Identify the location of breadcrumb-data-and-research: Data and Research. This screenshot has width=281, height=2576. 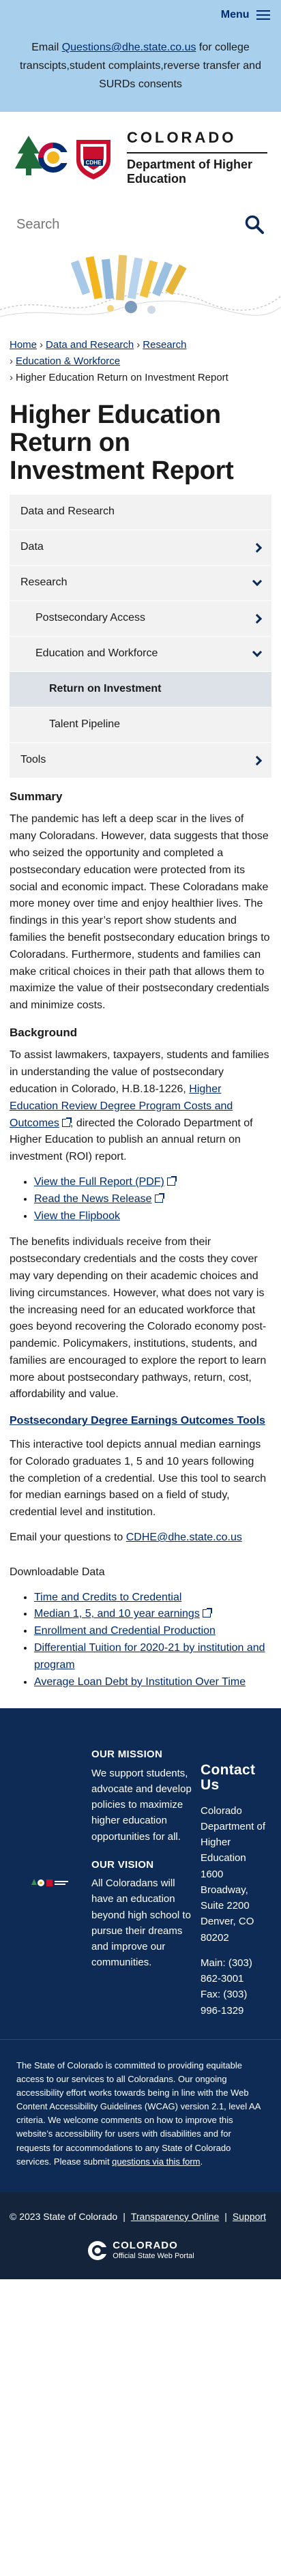
(90, 345).